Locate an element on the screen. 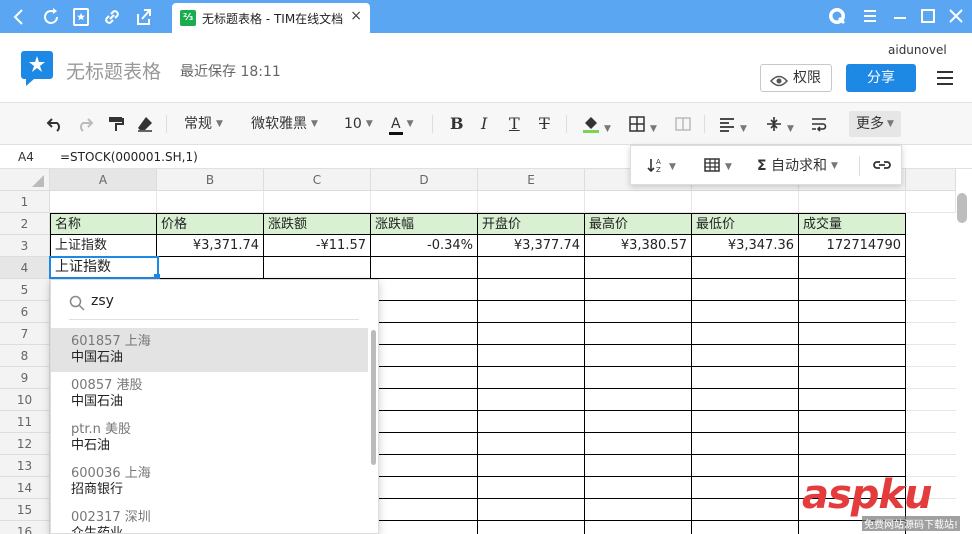  redo-icon is located at coordinates (85, 124).